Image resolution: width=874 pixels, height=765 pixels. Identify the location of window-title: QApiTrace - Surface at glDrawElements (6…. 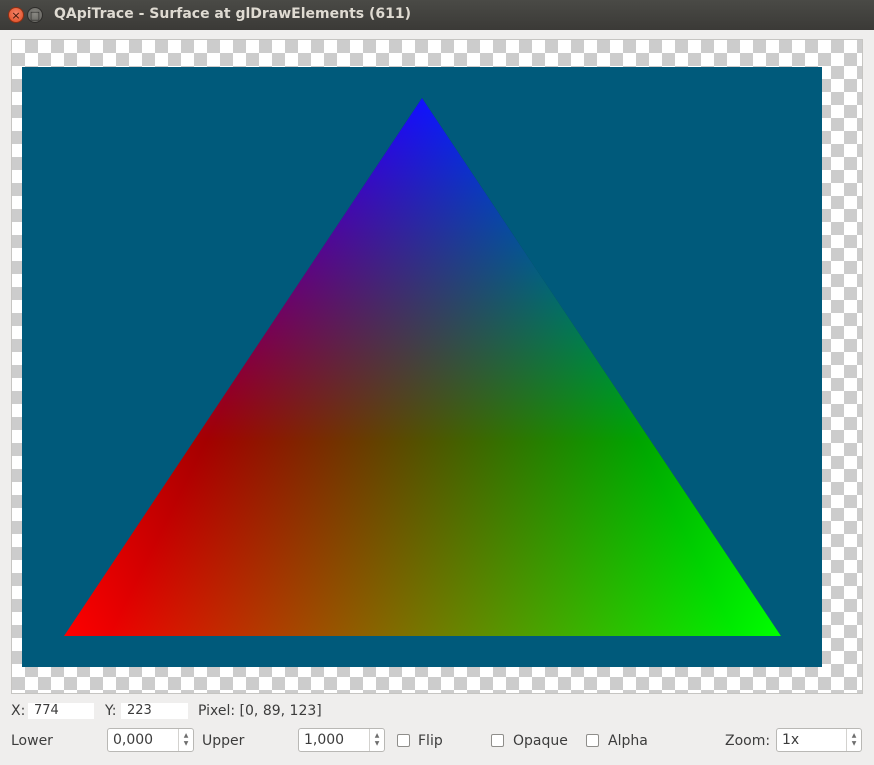
(232, 14).